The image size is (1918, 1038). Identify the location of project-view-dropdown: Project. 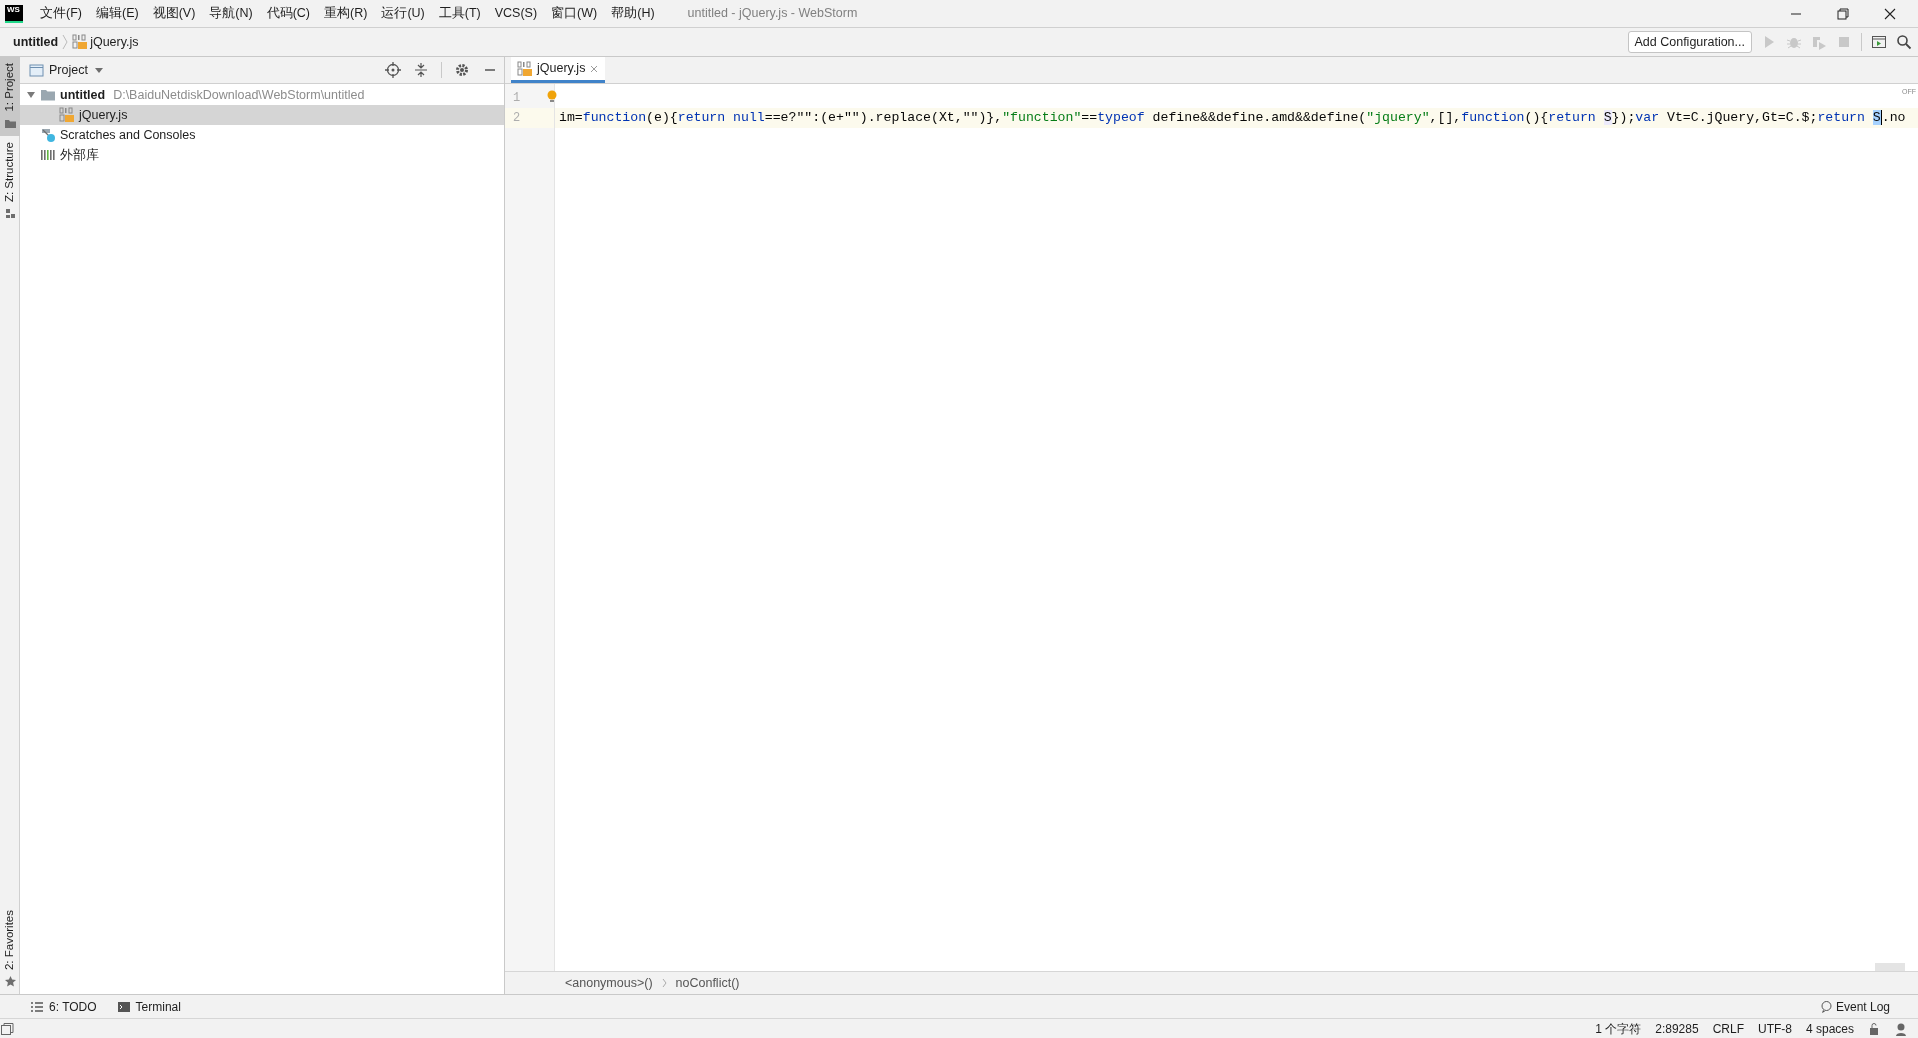
(76, 70).